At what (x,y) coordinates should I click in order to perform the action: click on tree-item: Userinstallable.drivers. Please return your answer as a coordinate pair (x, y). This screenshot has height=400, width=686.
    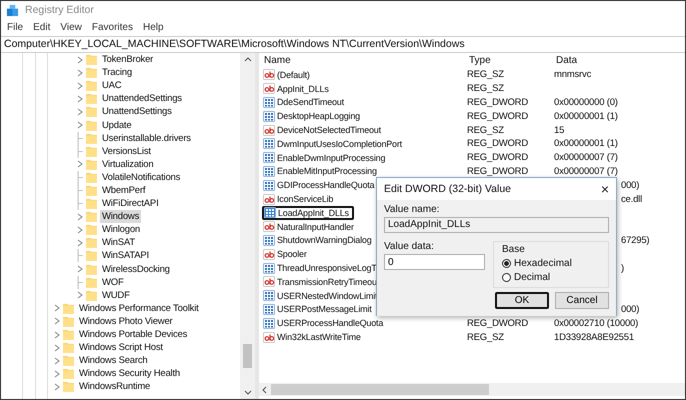
    Looking at the image, I should click on (146, 138).